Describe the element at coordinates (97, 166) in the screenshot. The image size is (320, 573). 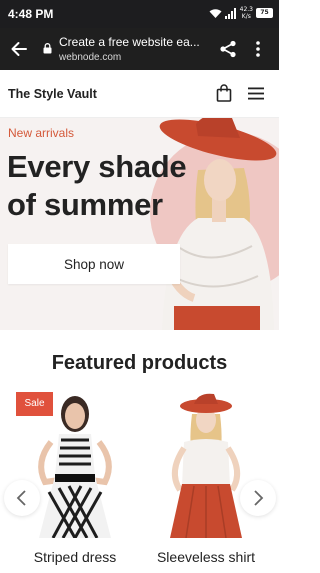
I see `hero-heading-line-1: Every shade` at that location.